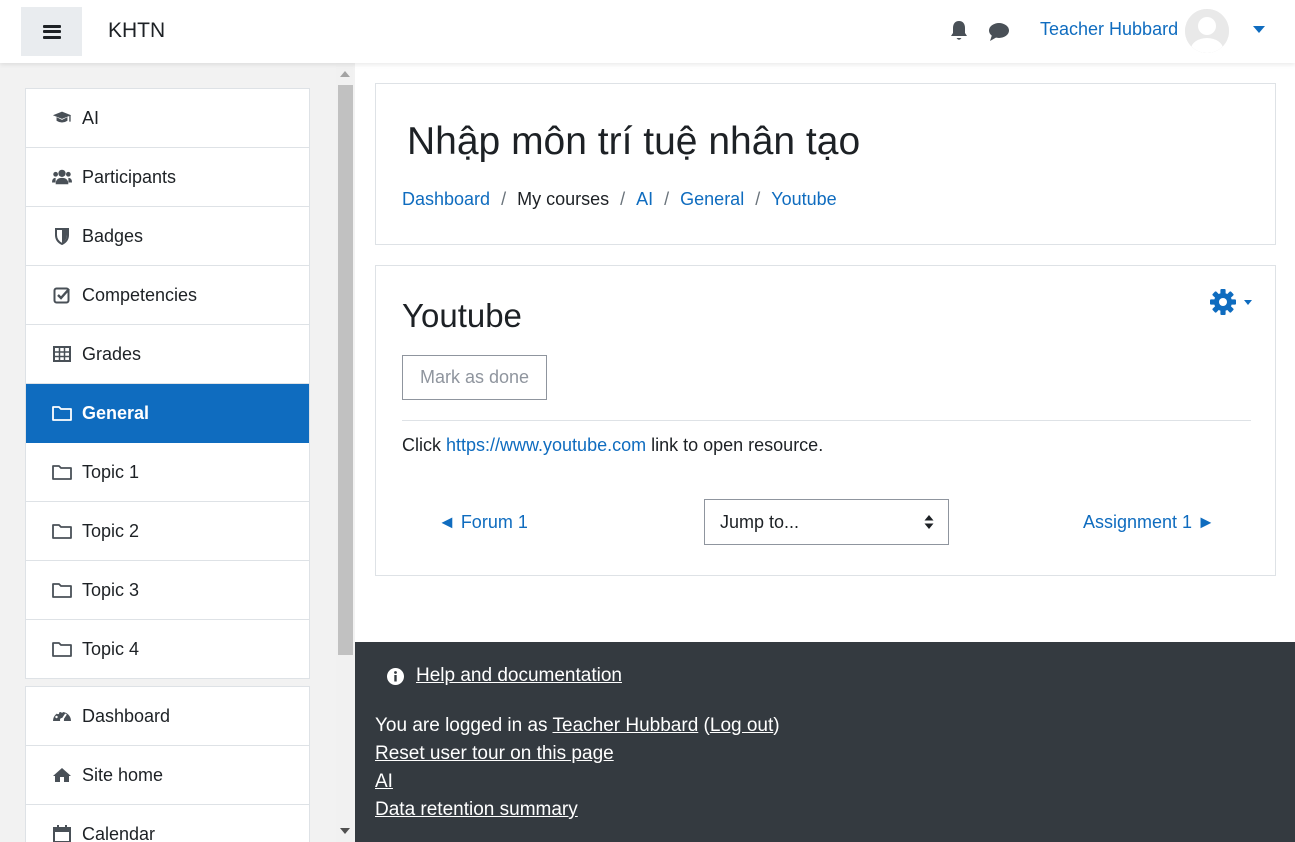 The height and width of the screenshot is (842, 1295). What do you see at coordinates (129, 176) in the screenshot?
I see `nav-item-label: Participants` at bounding box center [129, 176].